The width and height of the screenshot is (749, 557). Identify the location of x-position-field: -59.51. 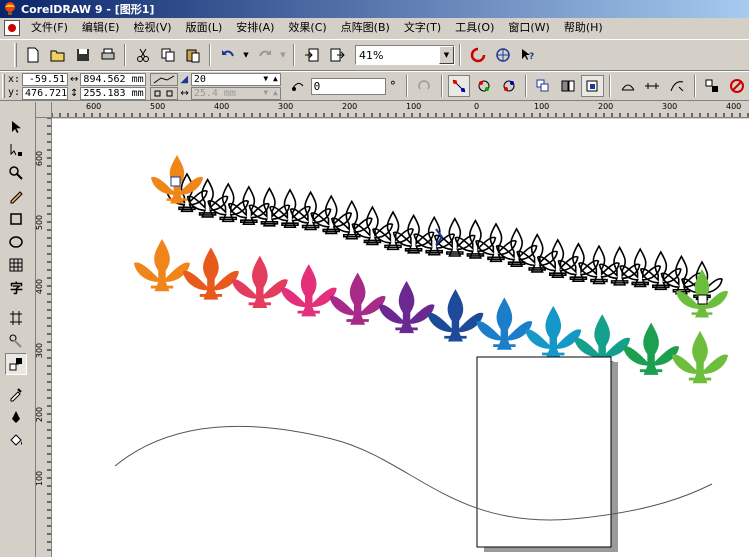
(45, 79).